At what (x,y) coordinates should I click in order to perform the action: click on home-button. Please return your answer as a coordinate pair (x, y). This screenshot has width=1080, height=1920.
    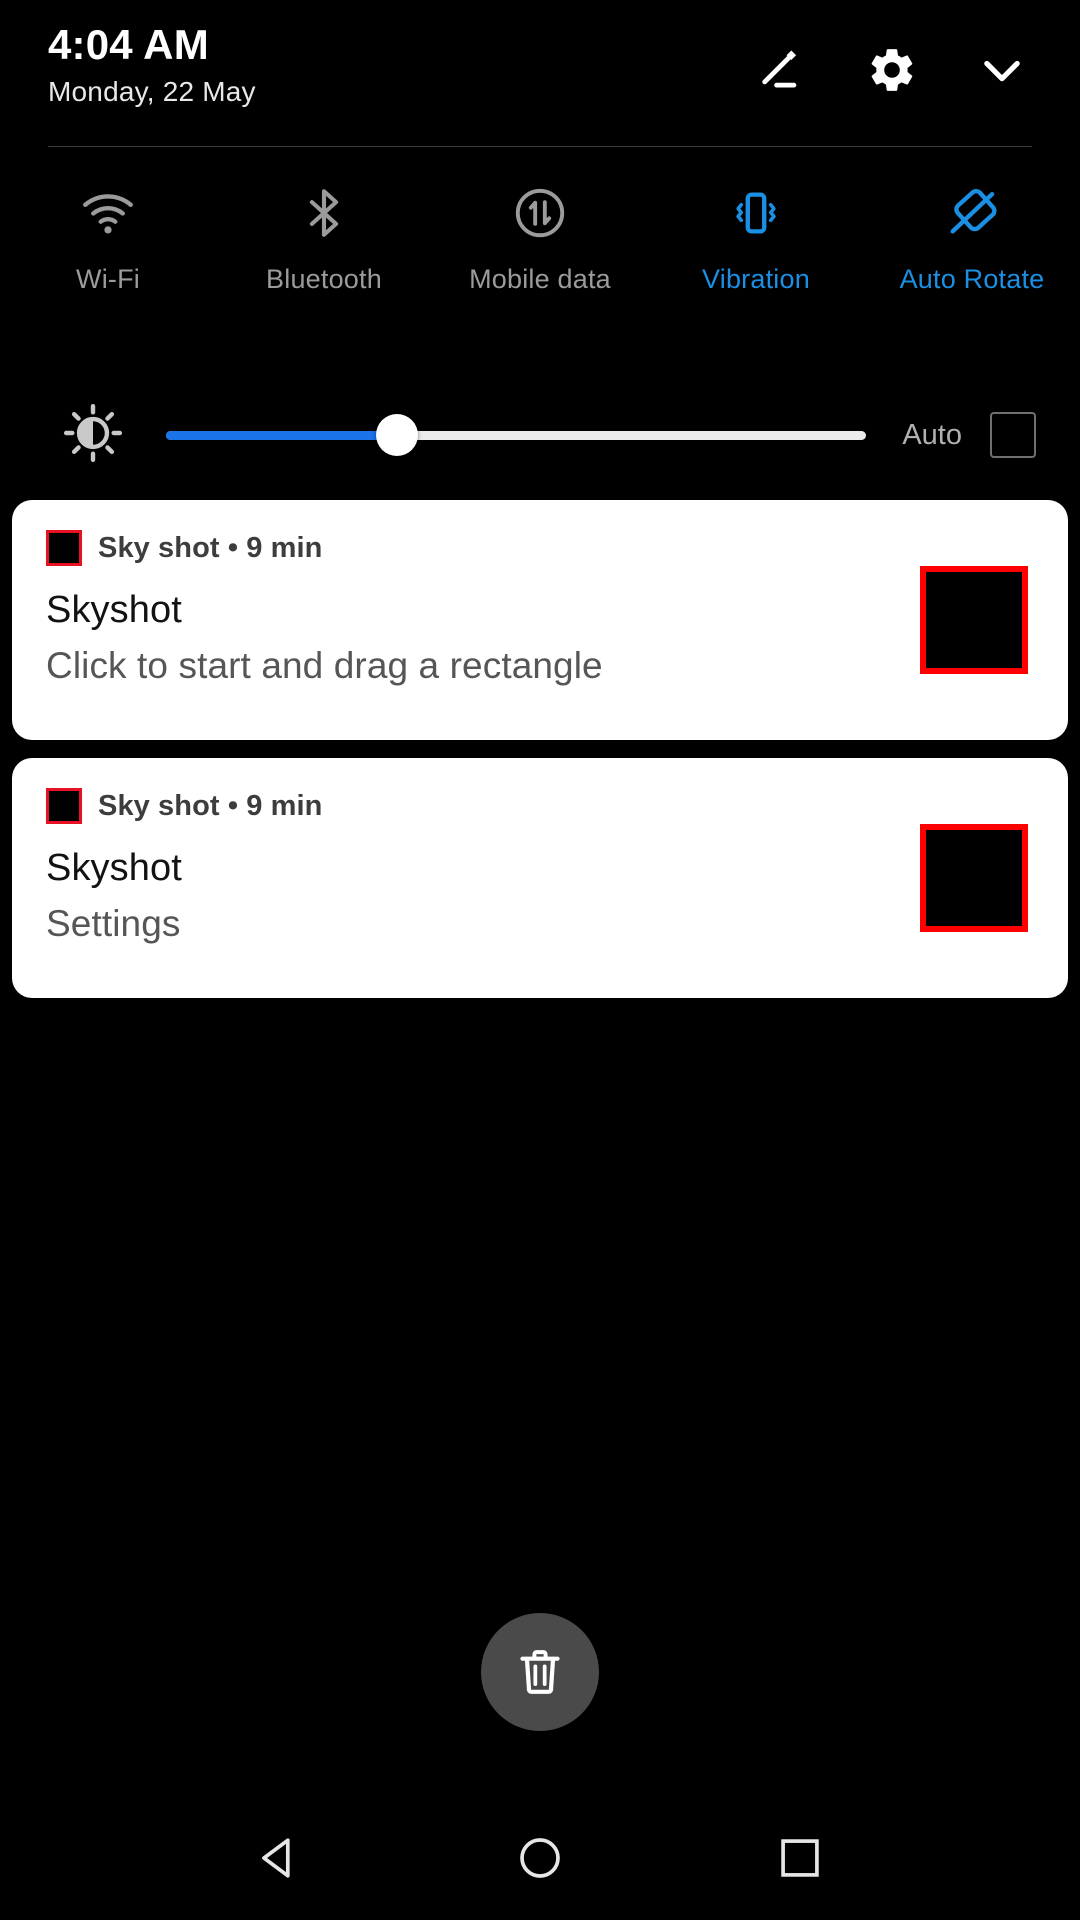
    Looking at the image, I should click on (540, 1858).